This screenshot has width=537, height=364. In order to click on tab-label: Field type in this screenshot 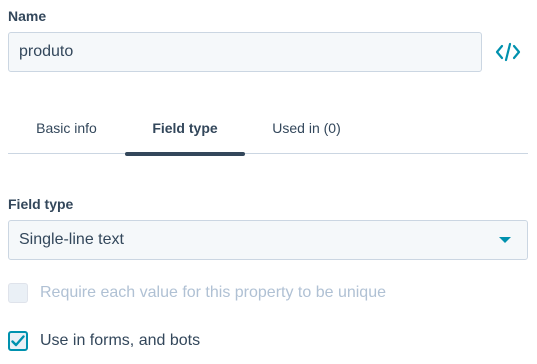, I will do `click(185, 128)`.